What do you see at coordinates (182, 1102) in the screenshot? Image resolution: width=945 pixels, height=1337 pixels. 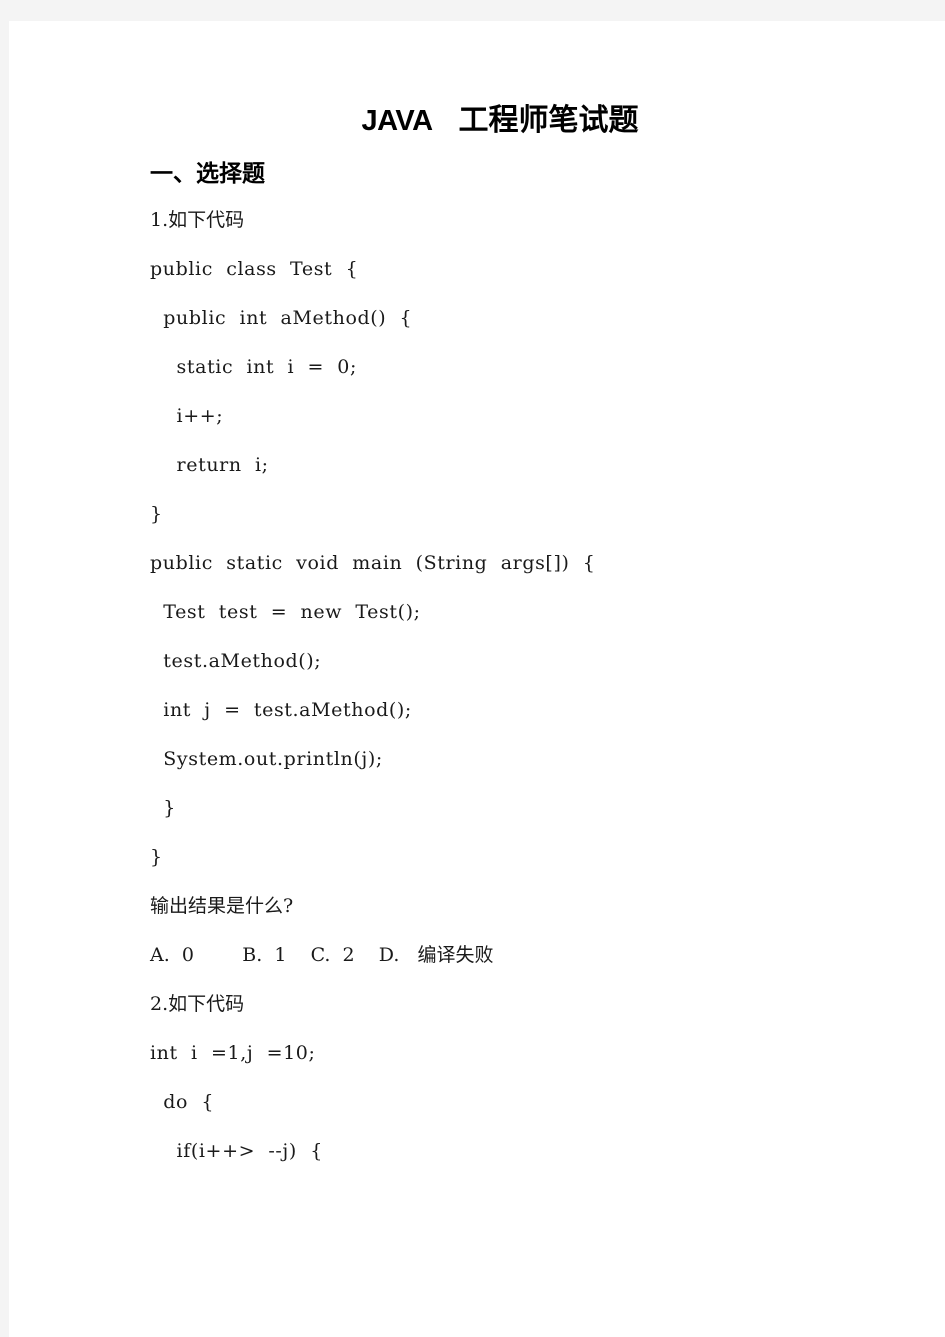 I see `question-2-code-line: do {` at bounding box center [182, 1102].